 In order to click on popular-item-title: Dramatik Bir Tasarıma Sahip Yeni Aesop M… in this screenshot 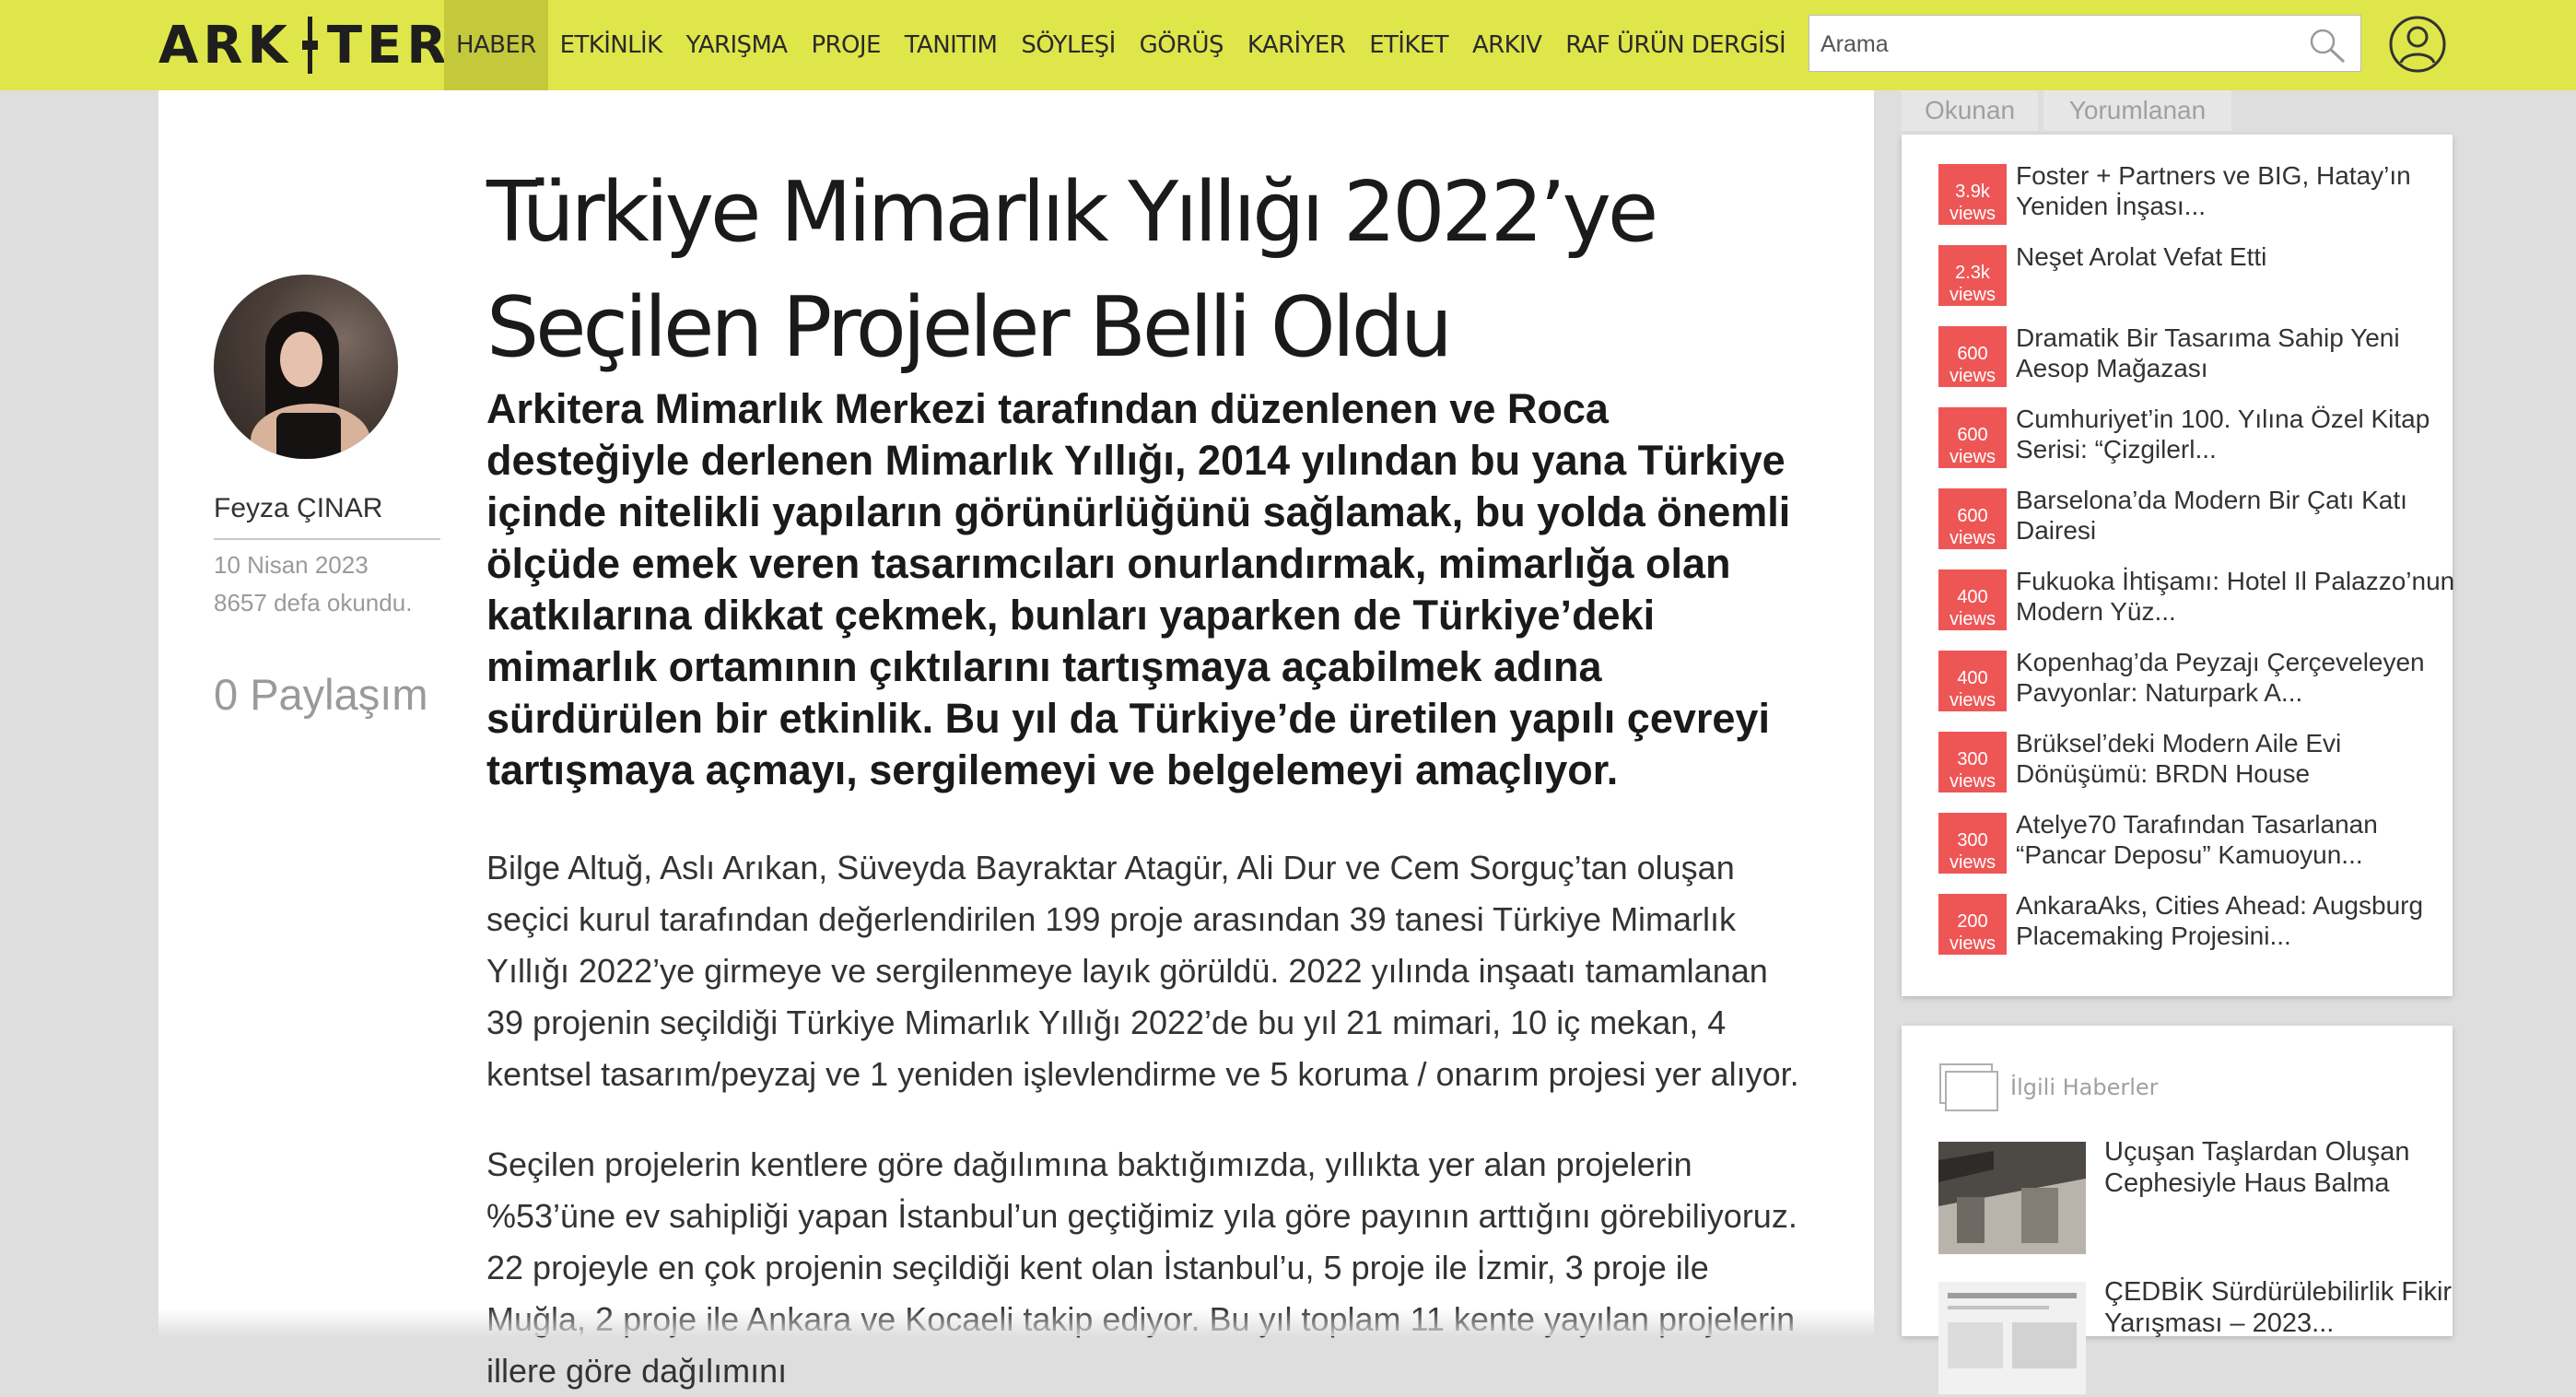, I will do `click(2208, 352)`.